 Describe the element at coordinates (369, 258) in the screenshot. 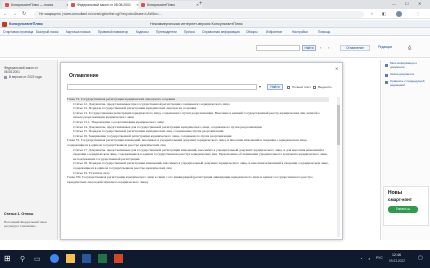

I see `volume-icon: ◖` at that location.